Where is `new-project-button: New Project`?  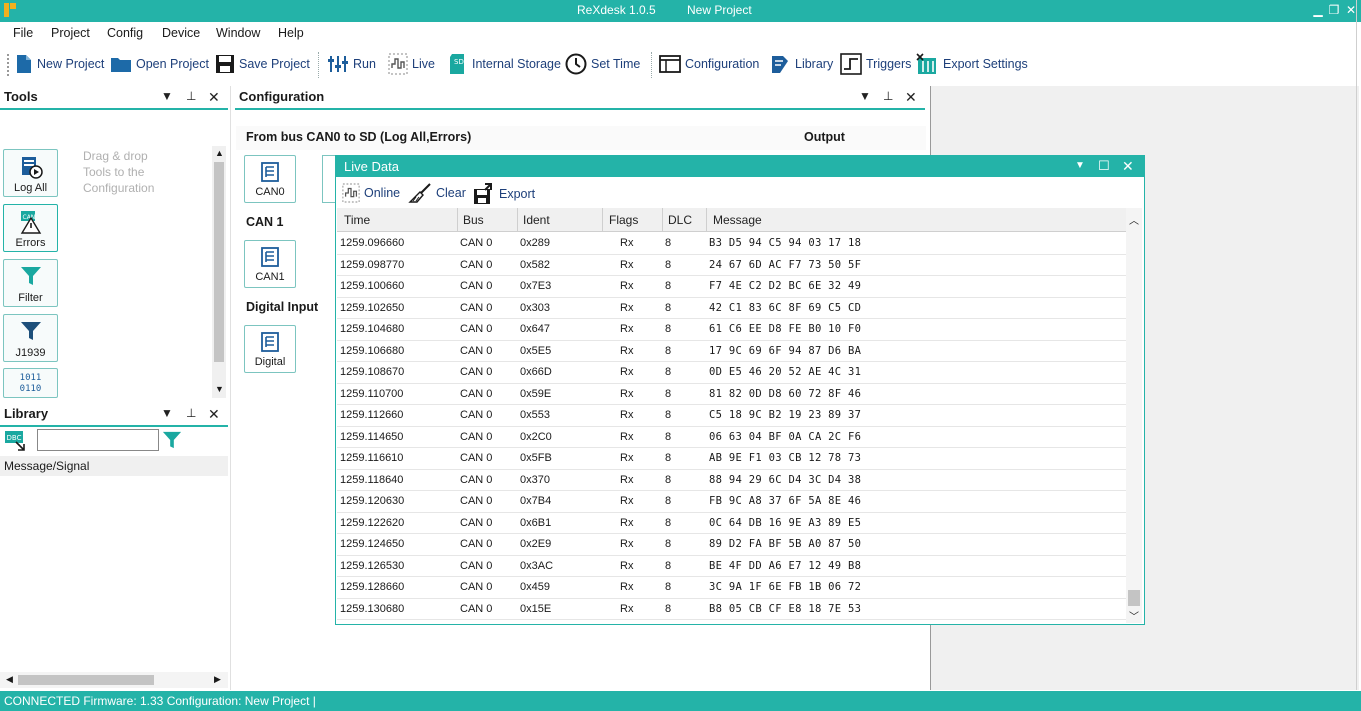
new-project-button: New Project is located at coordinates (59, 64).